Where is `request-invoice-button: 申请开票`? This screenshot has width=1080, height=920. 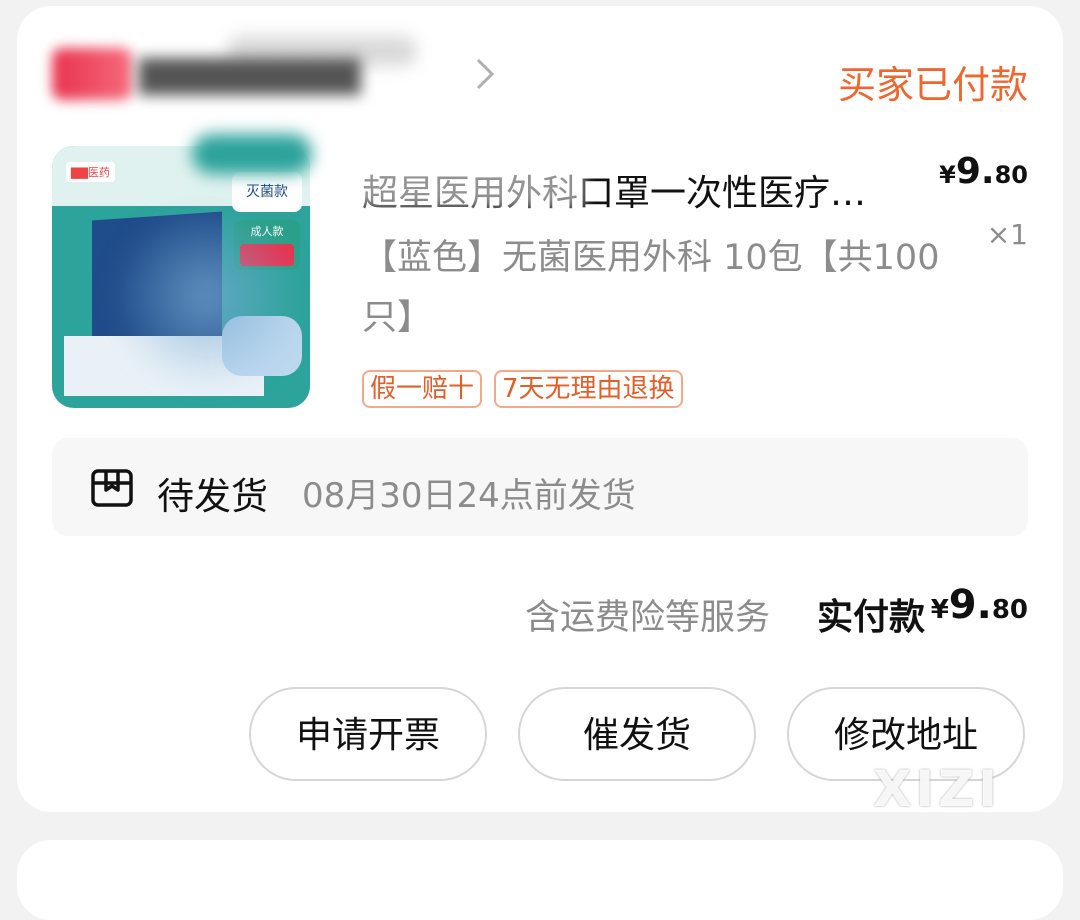
request-invoice-button: 申请开票 is located at coordinates (368, 734).